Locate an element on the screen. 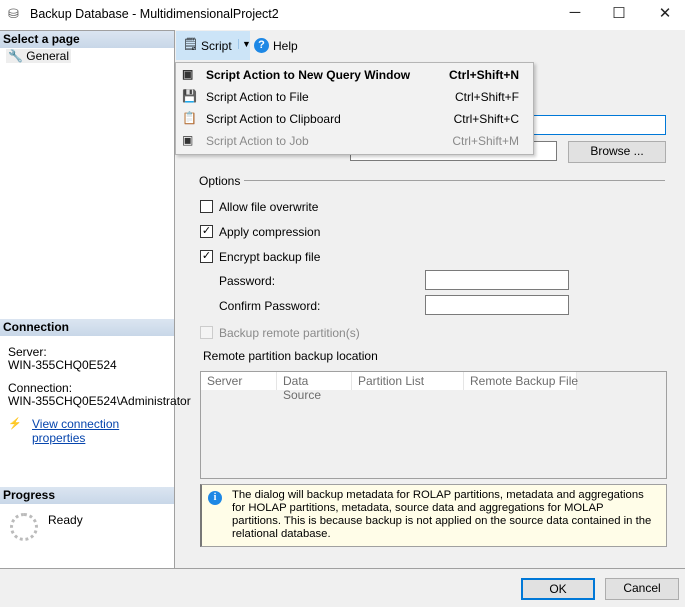 The width and height of the screenshot is (685, 607). cancel-button: Cancel is located at coordinates (642, 589).